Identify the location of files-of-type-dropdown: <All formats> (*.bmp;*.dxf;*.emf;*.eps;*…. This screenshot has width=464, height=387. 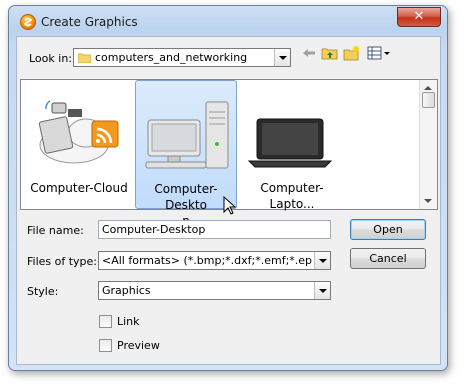
(214, 260).